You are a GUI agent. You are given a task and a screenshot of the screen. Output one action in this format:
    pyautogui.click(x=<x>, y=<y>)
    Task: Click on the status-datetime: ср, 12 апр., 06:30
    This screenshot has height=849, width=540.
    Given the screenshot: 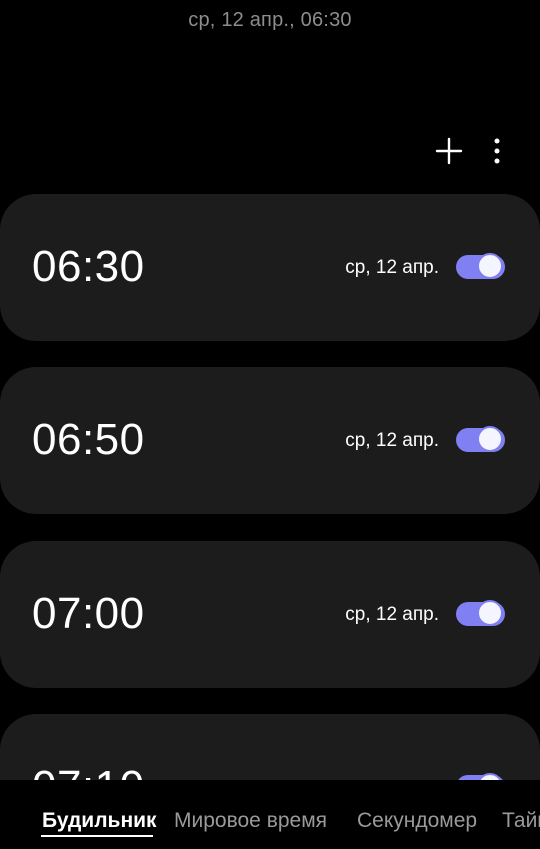 What is the action you would take?
    pyautogui.click(x=270, y=20)
    